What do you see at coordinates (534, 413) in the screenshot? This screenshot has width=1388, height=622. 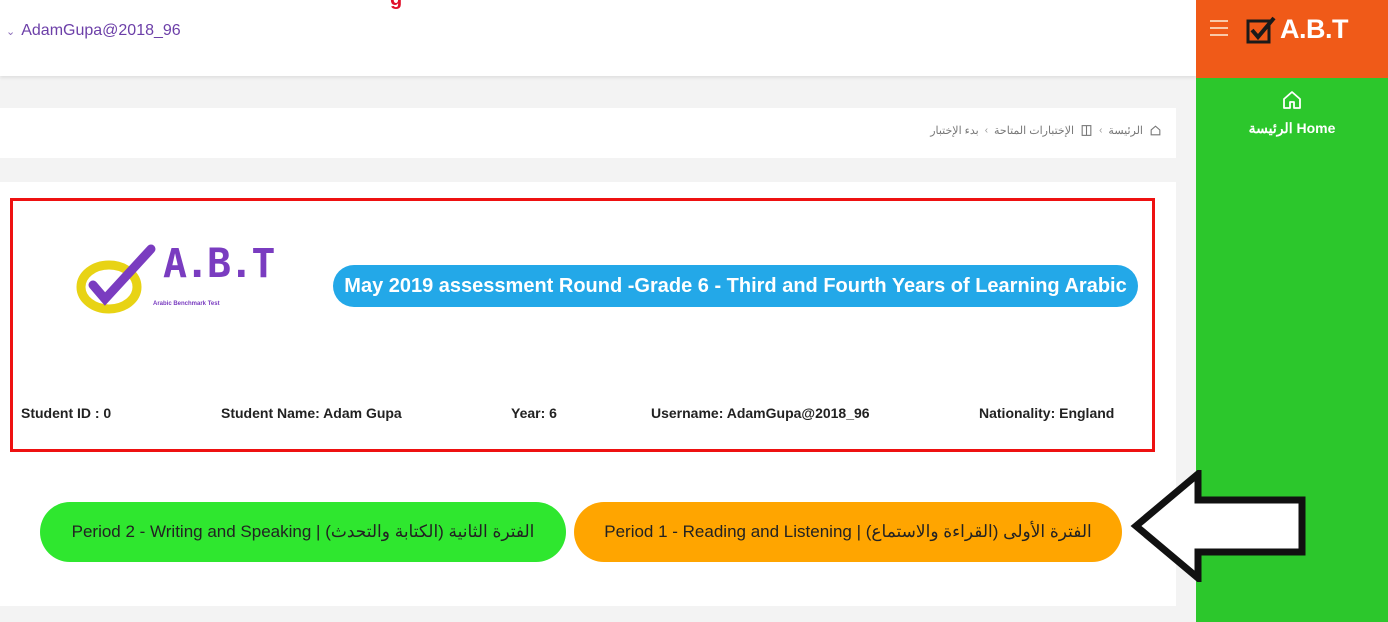 I see `student-year: Year: 6` at bounding box center [534, 413].